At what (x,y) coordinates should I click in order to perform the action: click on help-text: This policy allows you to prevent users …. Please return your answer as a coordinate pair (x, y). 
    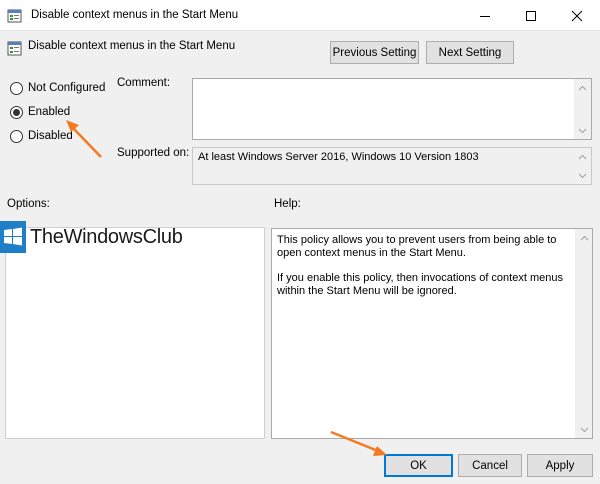
    Looking at the image, I should click on (423, 272).